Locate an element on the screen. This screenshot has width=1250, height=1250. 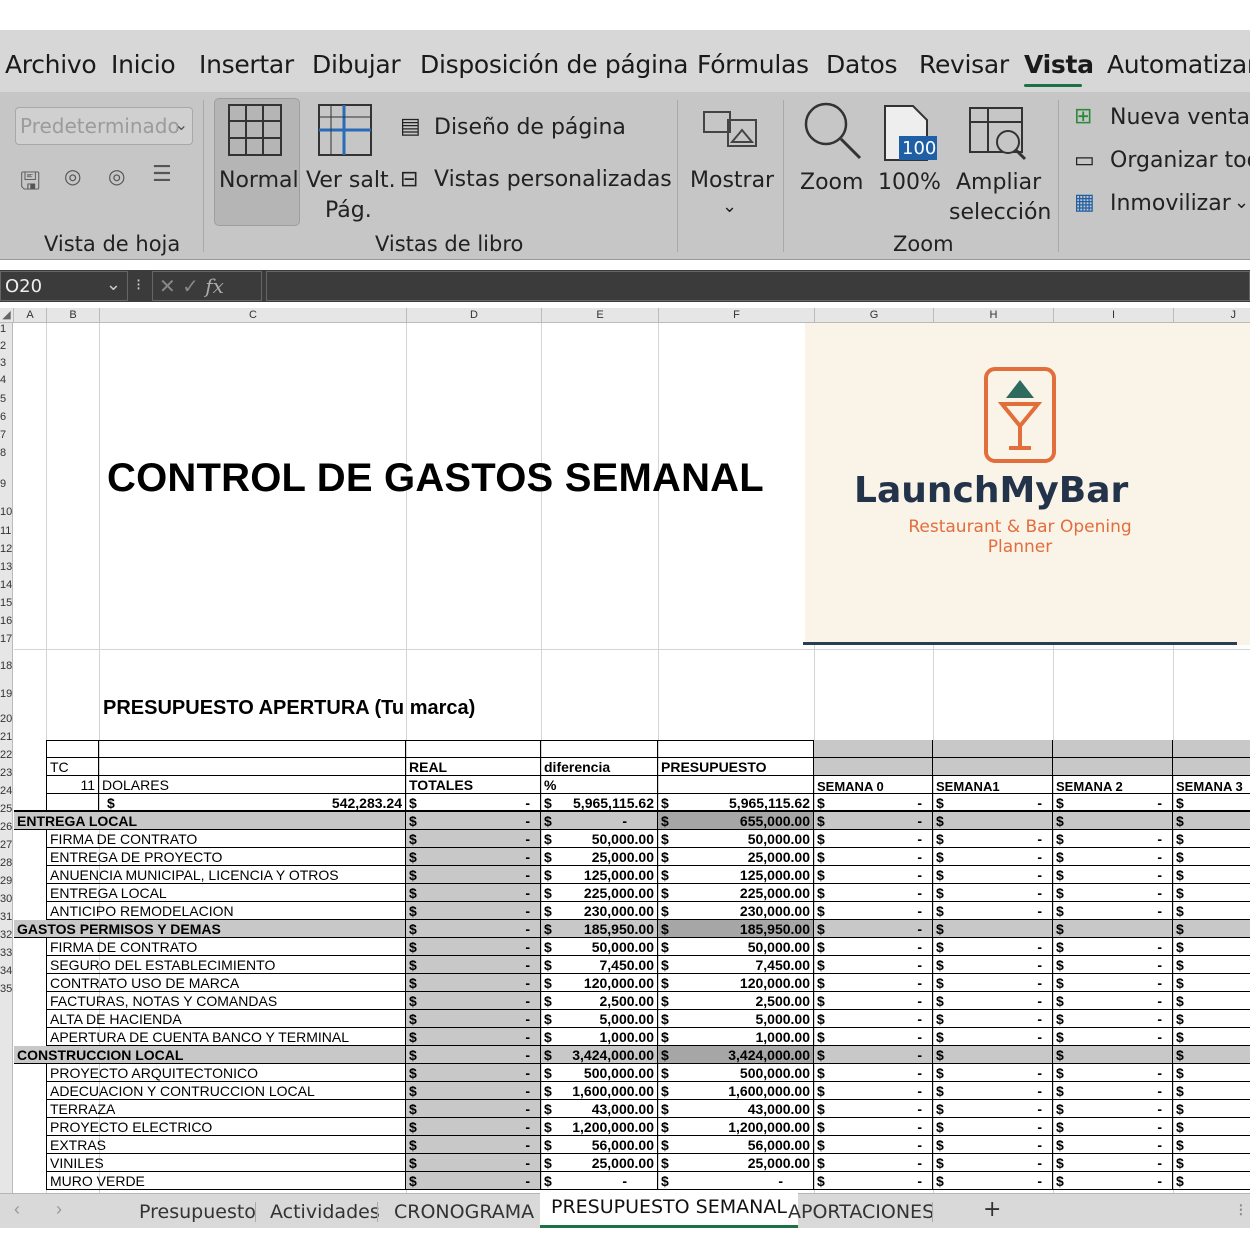
item-label: FACTURAS, NOTAS Y COMANDAS is located at coordinates (226, 1001).